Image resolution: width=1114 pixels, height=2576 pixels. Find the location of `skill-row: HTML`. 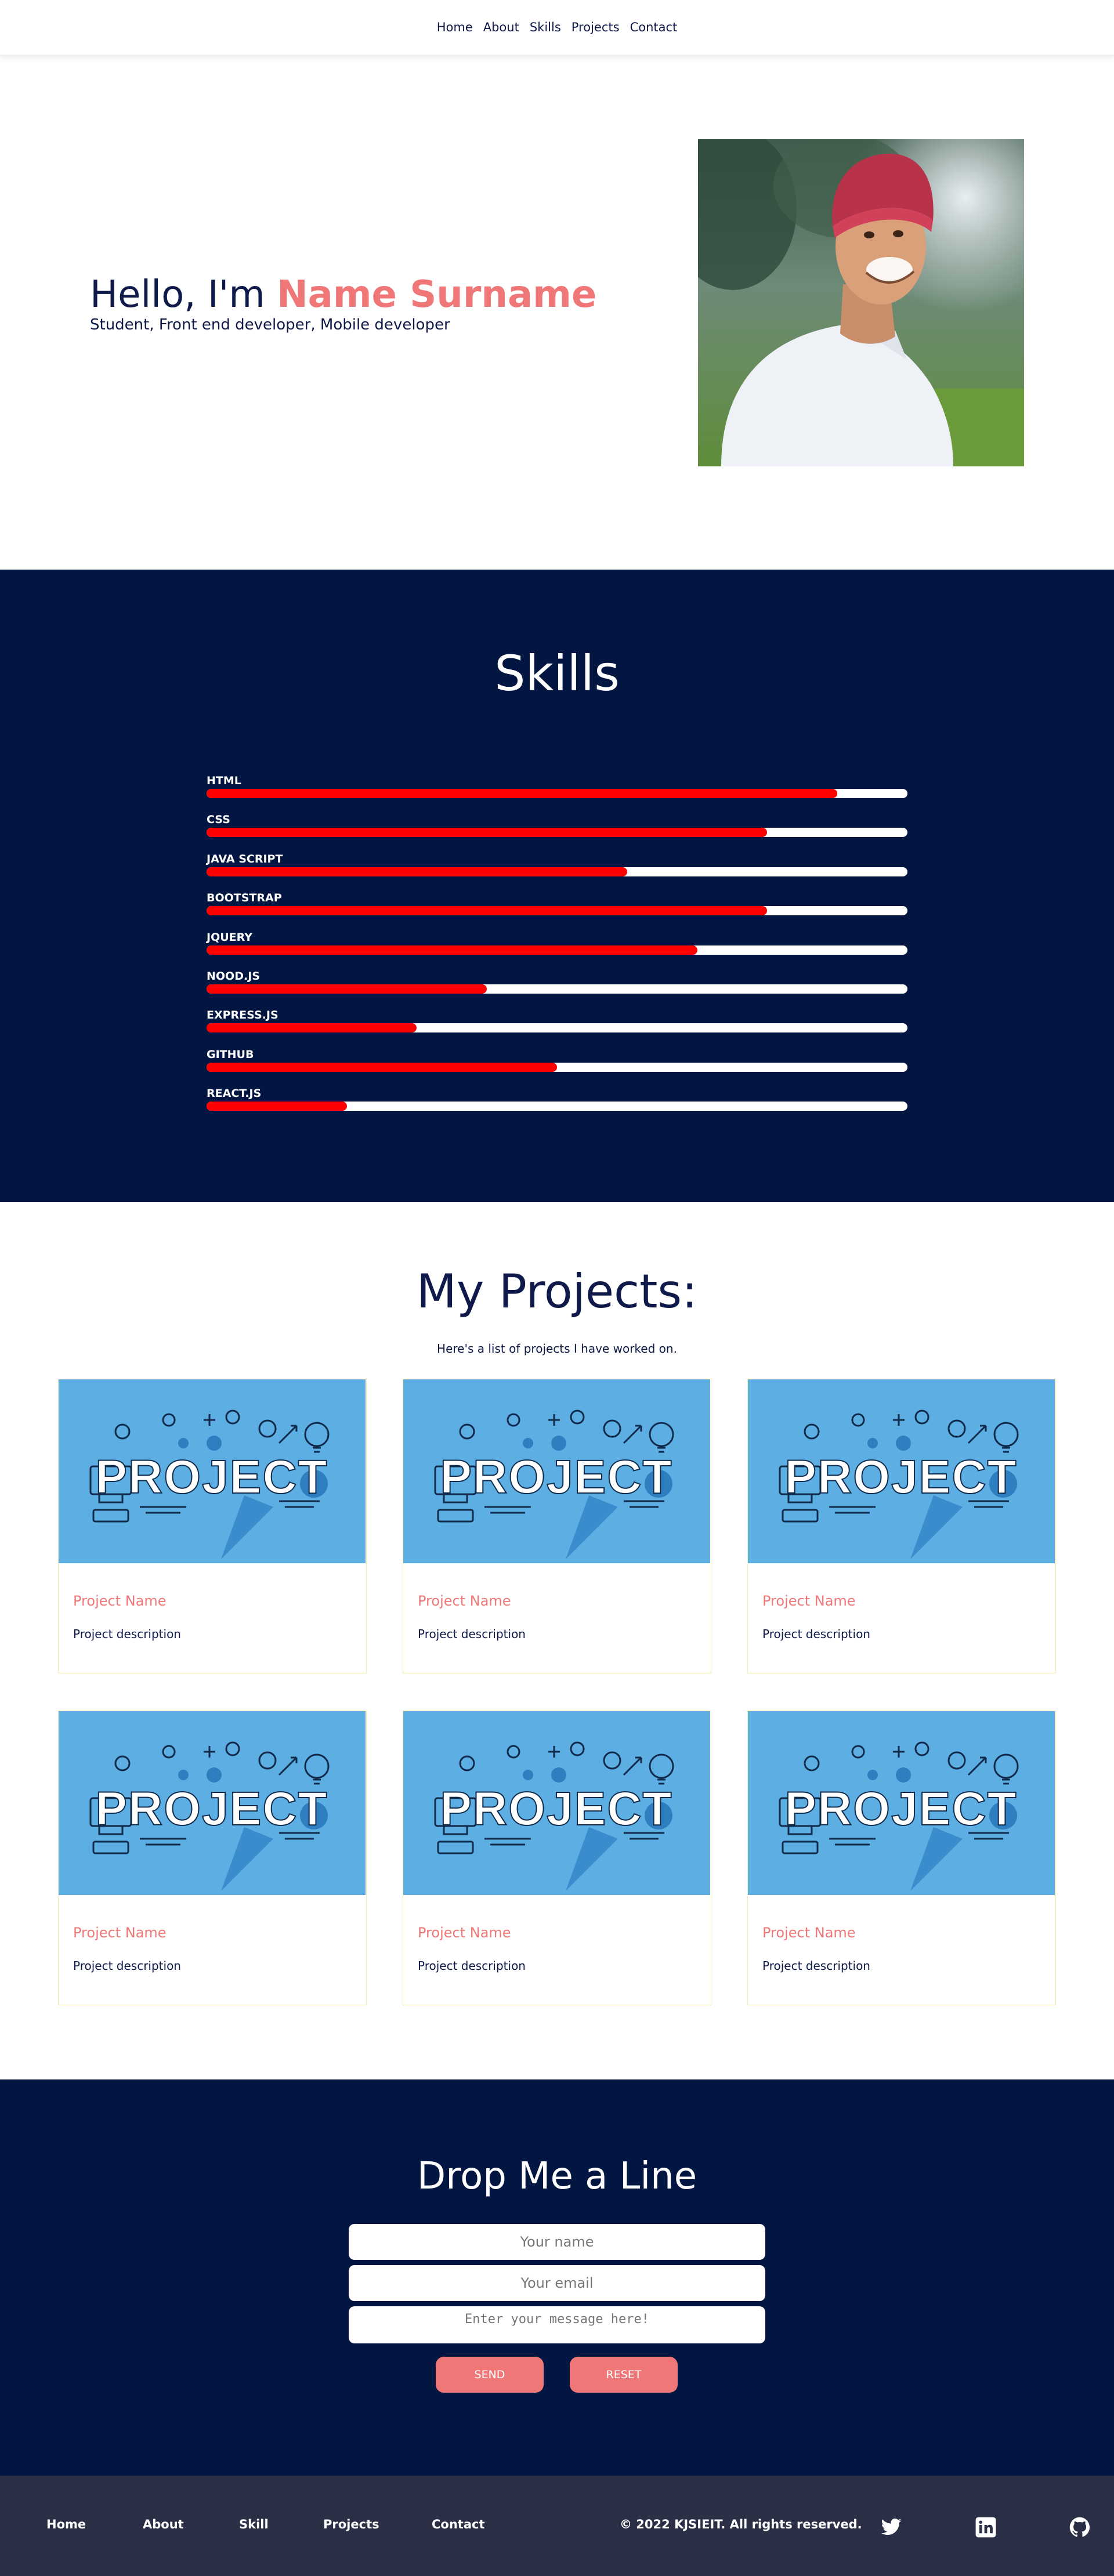

skill-row: HTML is located at coordinates (557, 793).